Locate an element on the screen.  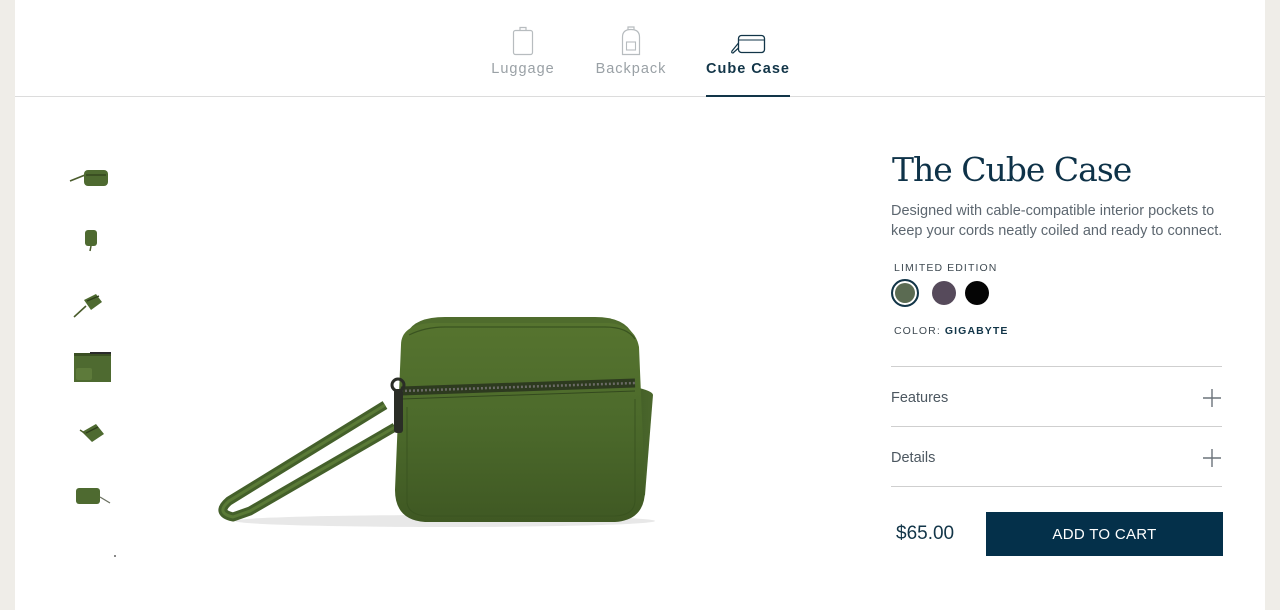
tab-label-luggage: Luggage is located at coordinates (523, 69).